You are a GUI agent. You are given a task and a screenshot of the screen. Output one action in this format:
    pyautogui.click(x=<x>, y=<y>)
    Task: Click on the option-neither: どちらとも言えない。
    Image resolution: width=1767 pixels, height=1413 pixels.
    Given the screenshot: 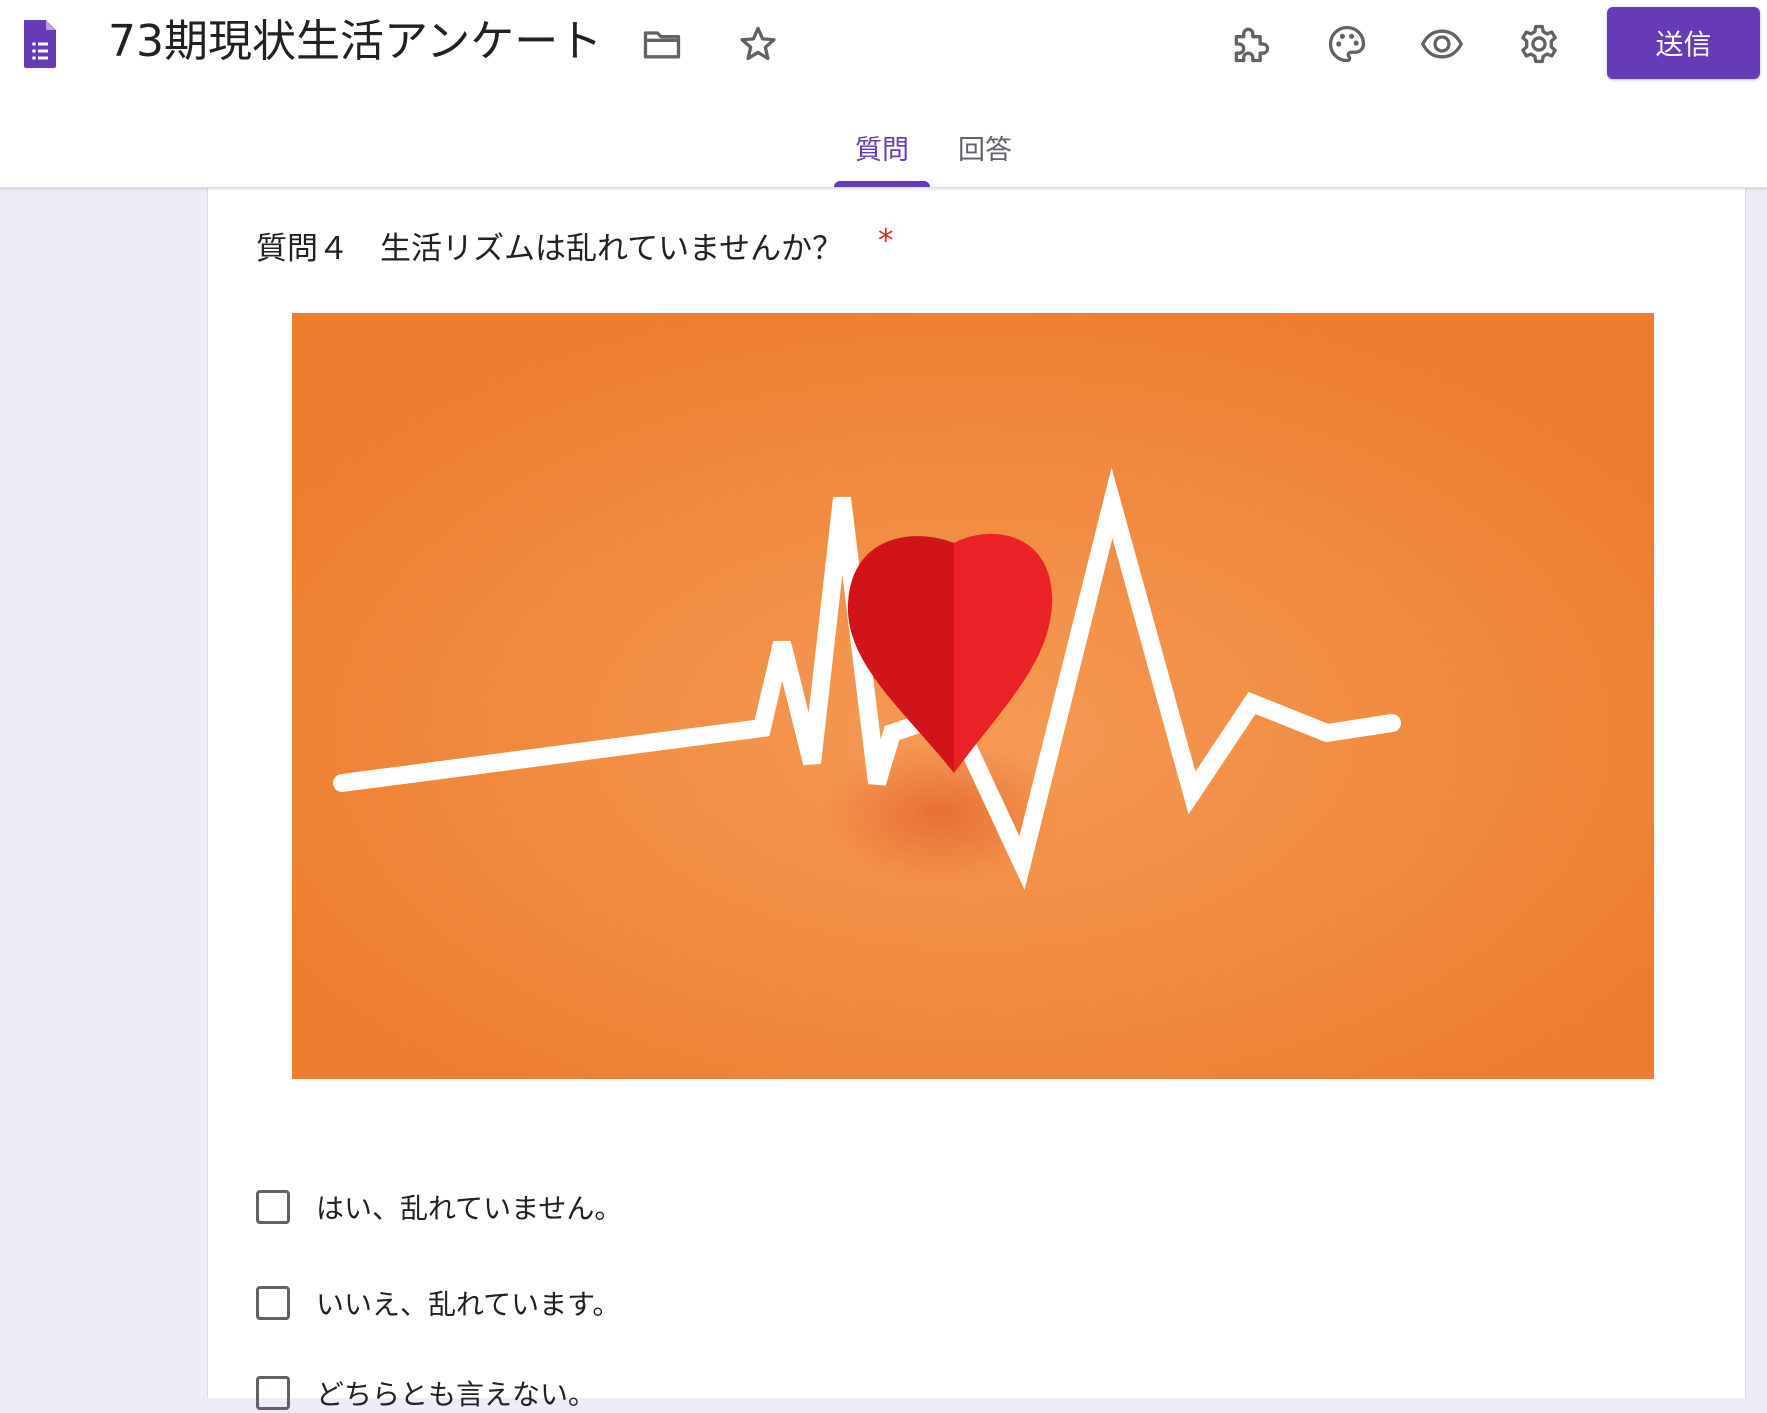 What is the action you would take?
    pyautogui.click(x=426, y=1393)
    